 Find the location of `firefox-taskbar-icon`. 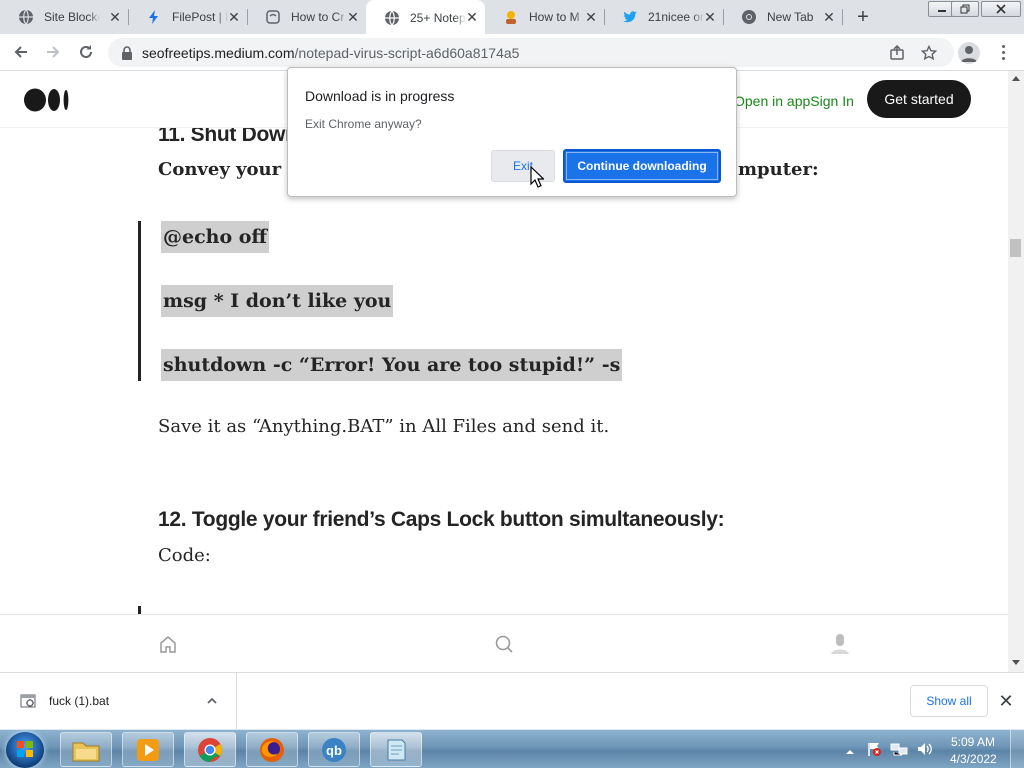

firefox-taskbar-icon is located at coordinates (272, 749).